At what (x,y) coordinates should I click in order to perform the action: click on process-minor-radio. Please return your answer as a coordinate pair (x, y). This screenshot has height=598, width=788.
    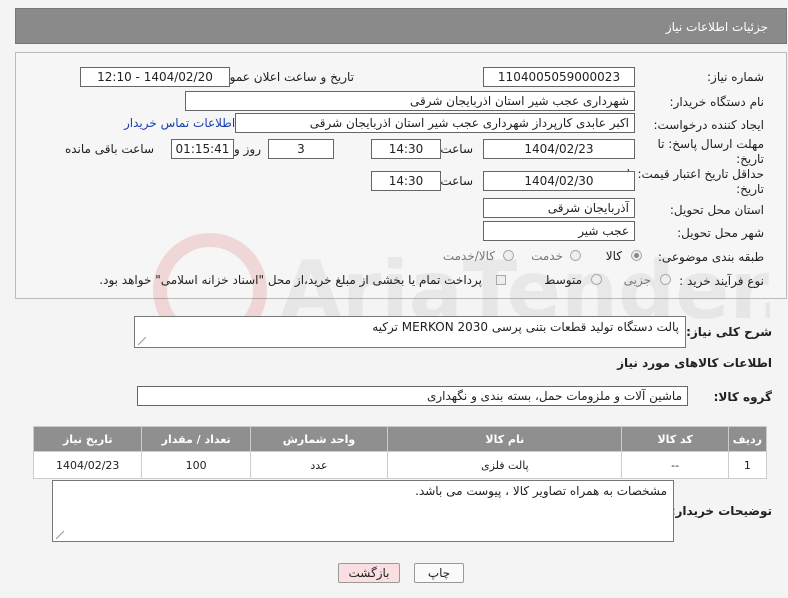
    Looking at the image, I should click on (665, 279).